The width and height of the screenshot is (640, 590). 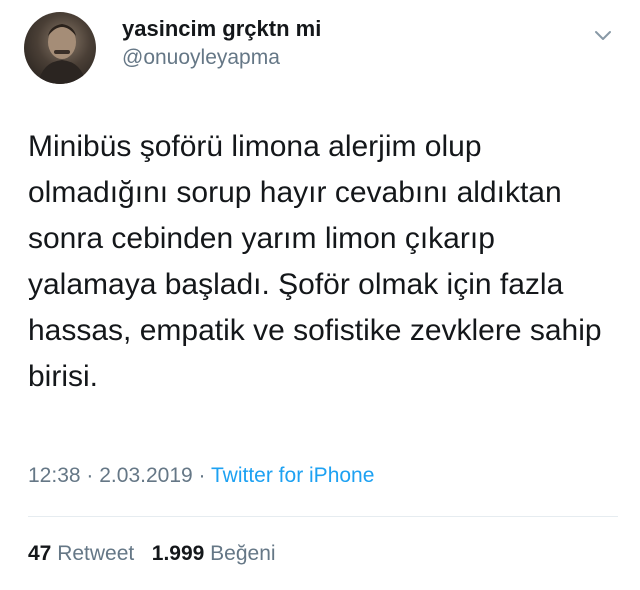 I want to click on like-label: Beğeni, so click(x=243, y=553).